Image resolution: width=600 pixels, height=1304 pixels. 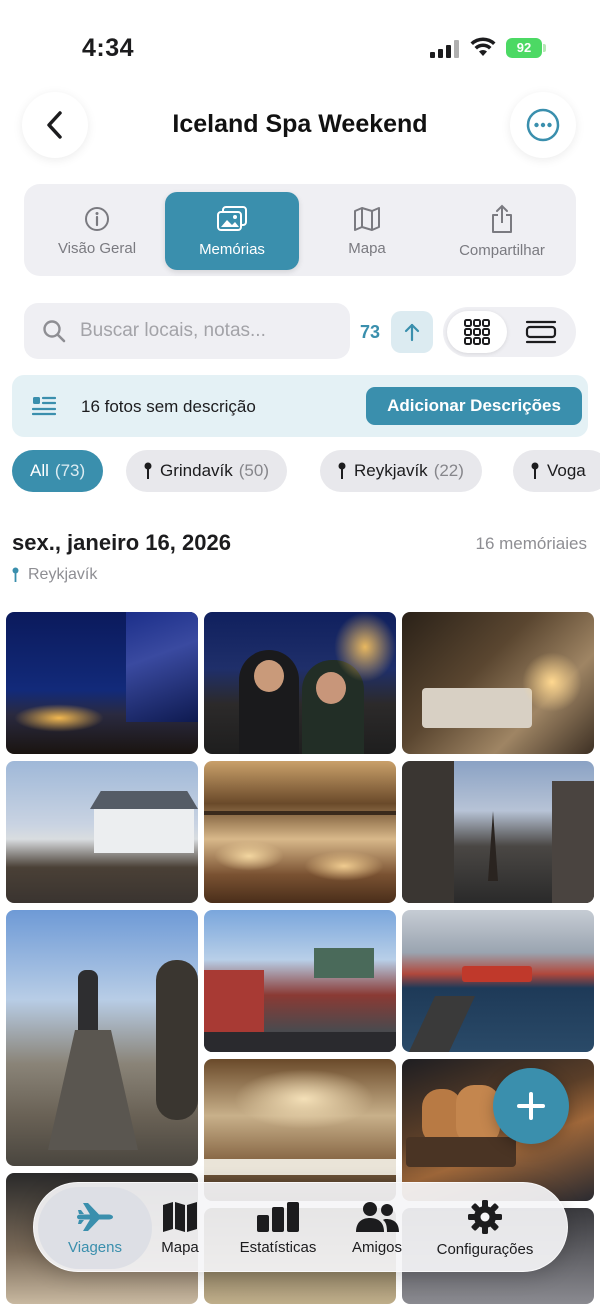 I want to click on tab-memories: Memórias, so click(x=232, y=231).